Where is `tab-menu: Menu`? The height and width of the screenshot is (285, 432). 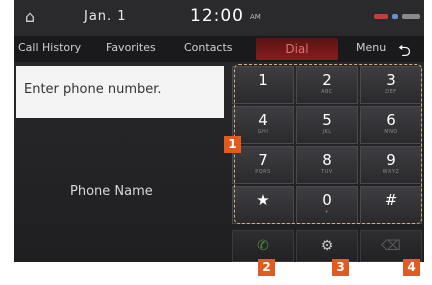 tab-menu: Menu is located at coordinates (371, 47).